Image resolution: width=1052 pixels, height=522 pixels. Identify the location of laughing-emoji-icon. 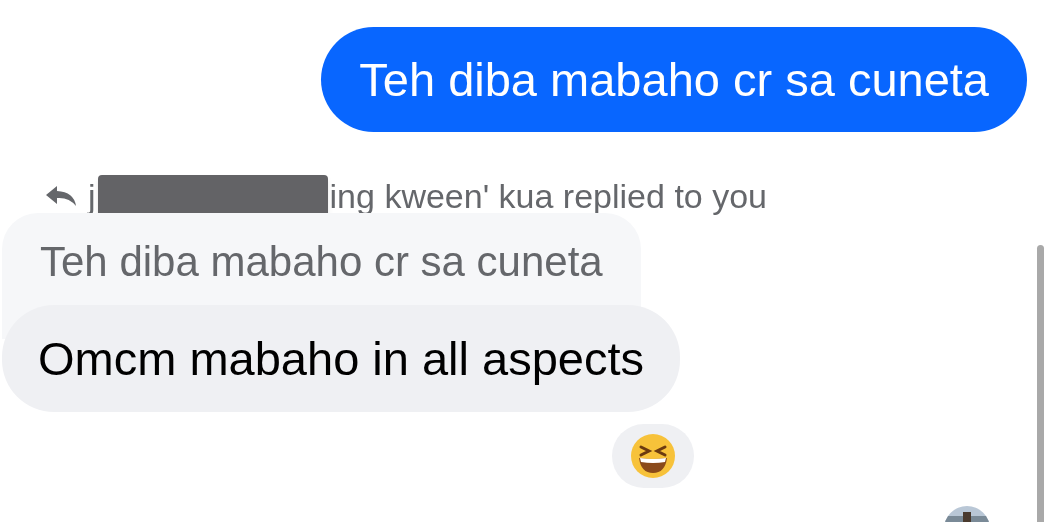
(653, 456).